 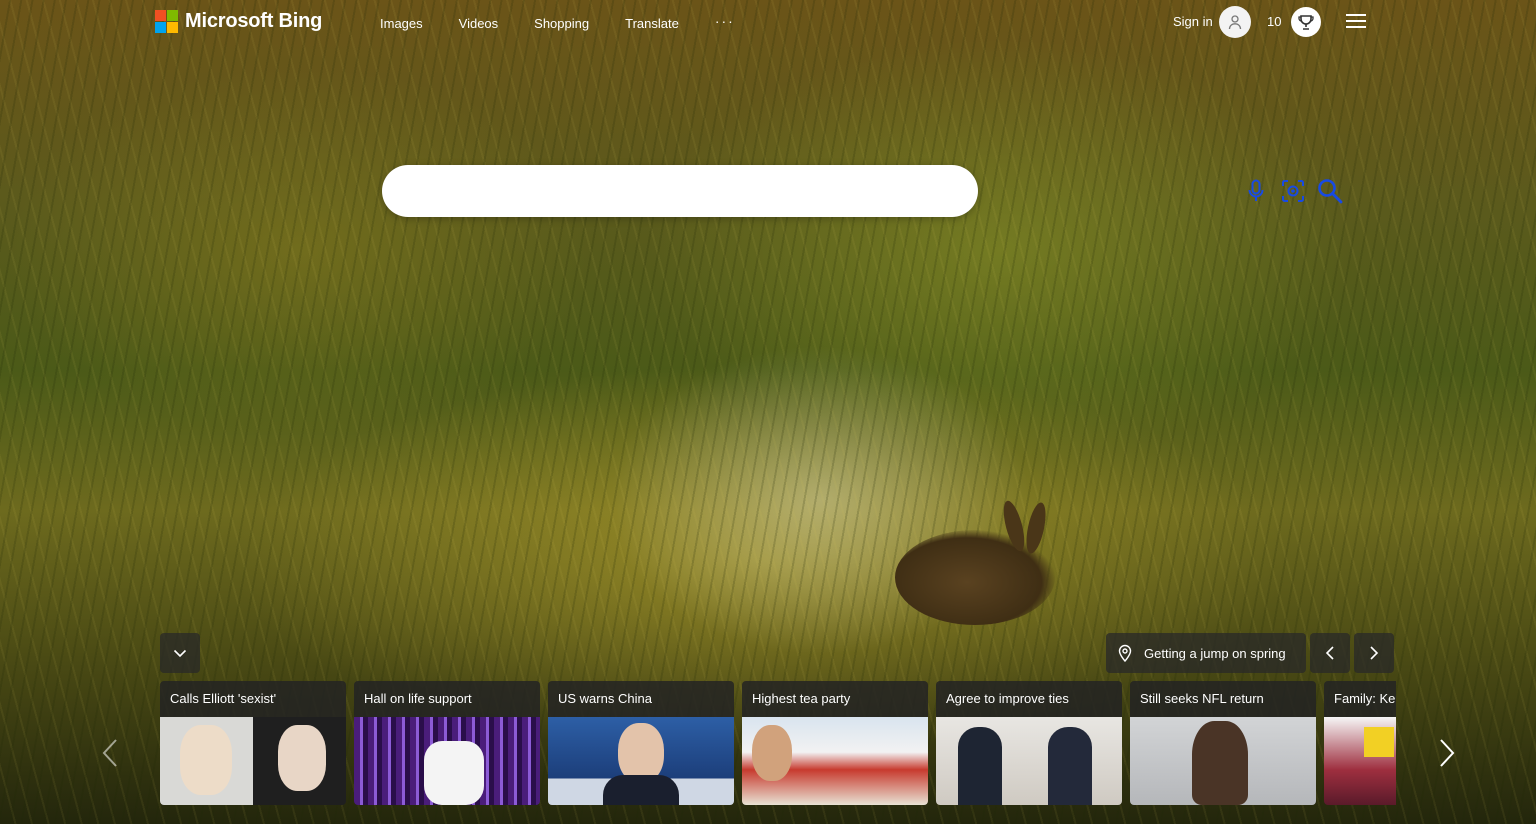 I want to click on hamburger-menu-icon, so click(x=1356, y=22).